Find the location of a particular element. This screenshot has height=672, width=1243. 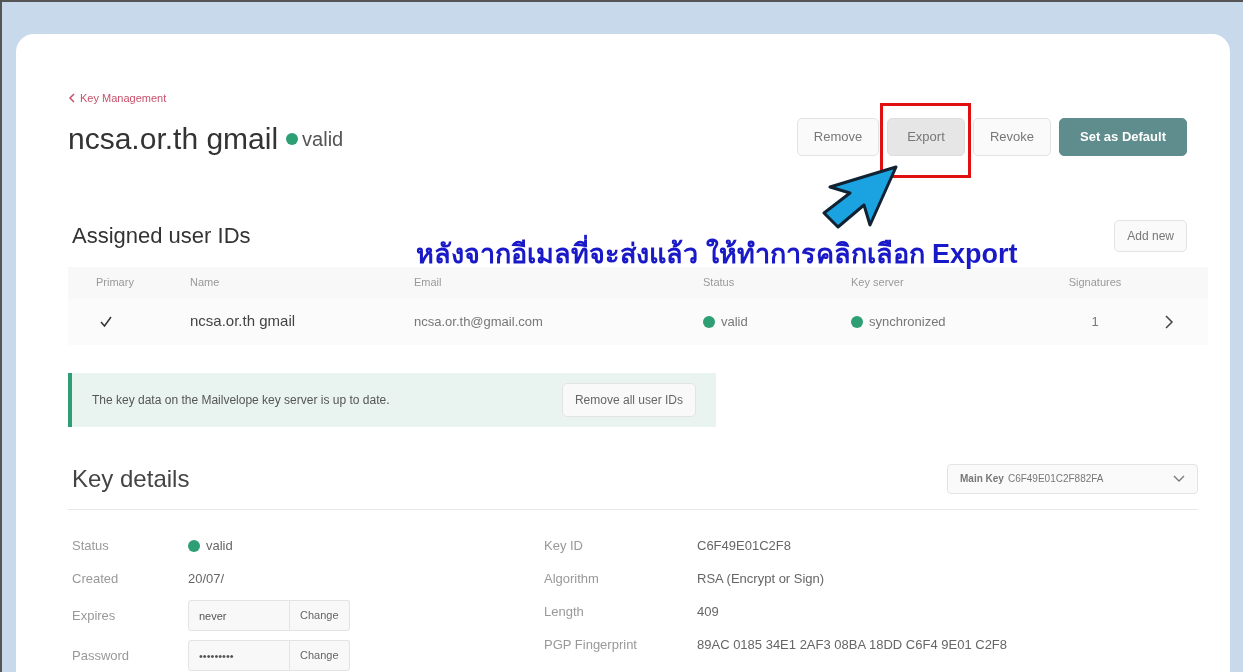

detail-label: Password is located at coordinates (101, 655).